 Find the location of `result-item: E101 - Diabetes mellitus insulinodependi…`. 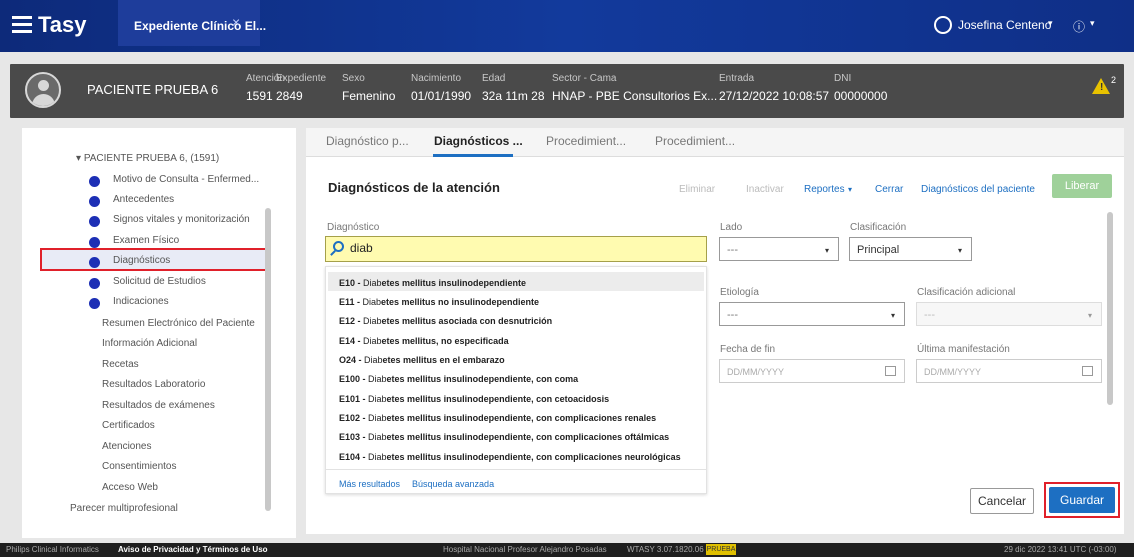

result-item: E101 - Diabetes mellitus insulinodependi… is located at coordinates (474, 399).